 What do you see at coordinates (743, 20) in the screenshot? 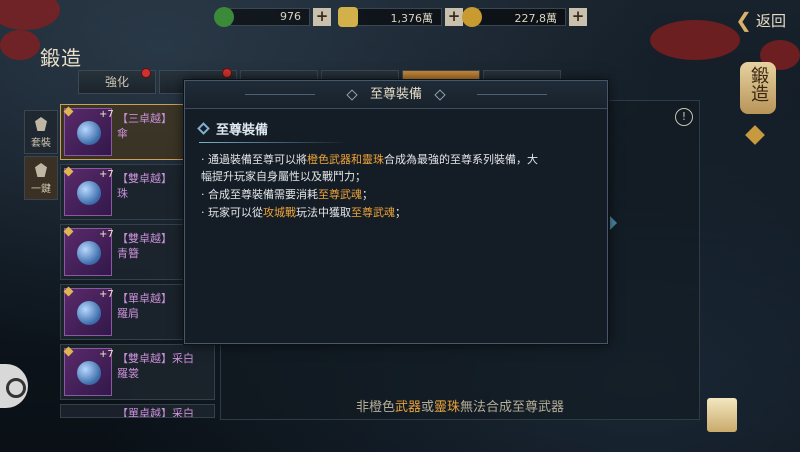
I see `chevron-left-icon: ❮` at bounding box center [743, 20].